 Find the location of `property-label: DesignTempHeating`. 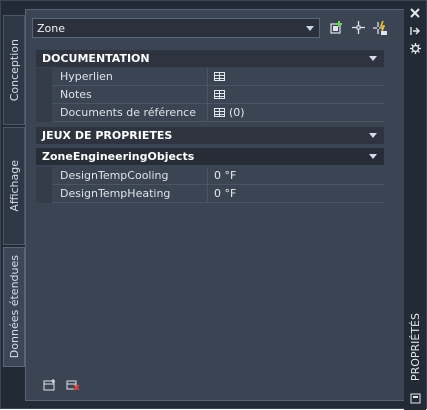

property-label: DesignTempHeating is located at coordinates (130, 193).